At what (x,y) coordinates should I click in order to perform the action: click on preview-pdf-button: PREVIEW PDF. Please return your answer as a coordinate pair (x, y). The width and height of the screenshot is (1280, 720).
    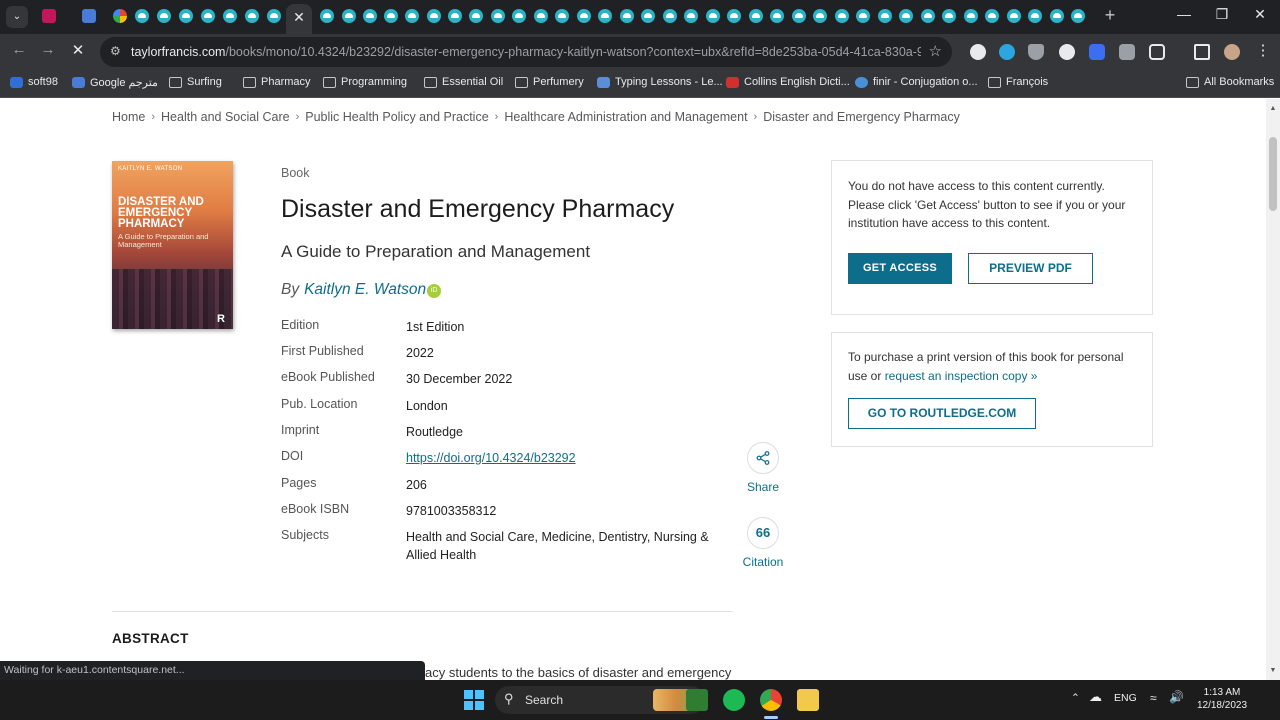
    Looking at the image, I should click on (1030, 268).